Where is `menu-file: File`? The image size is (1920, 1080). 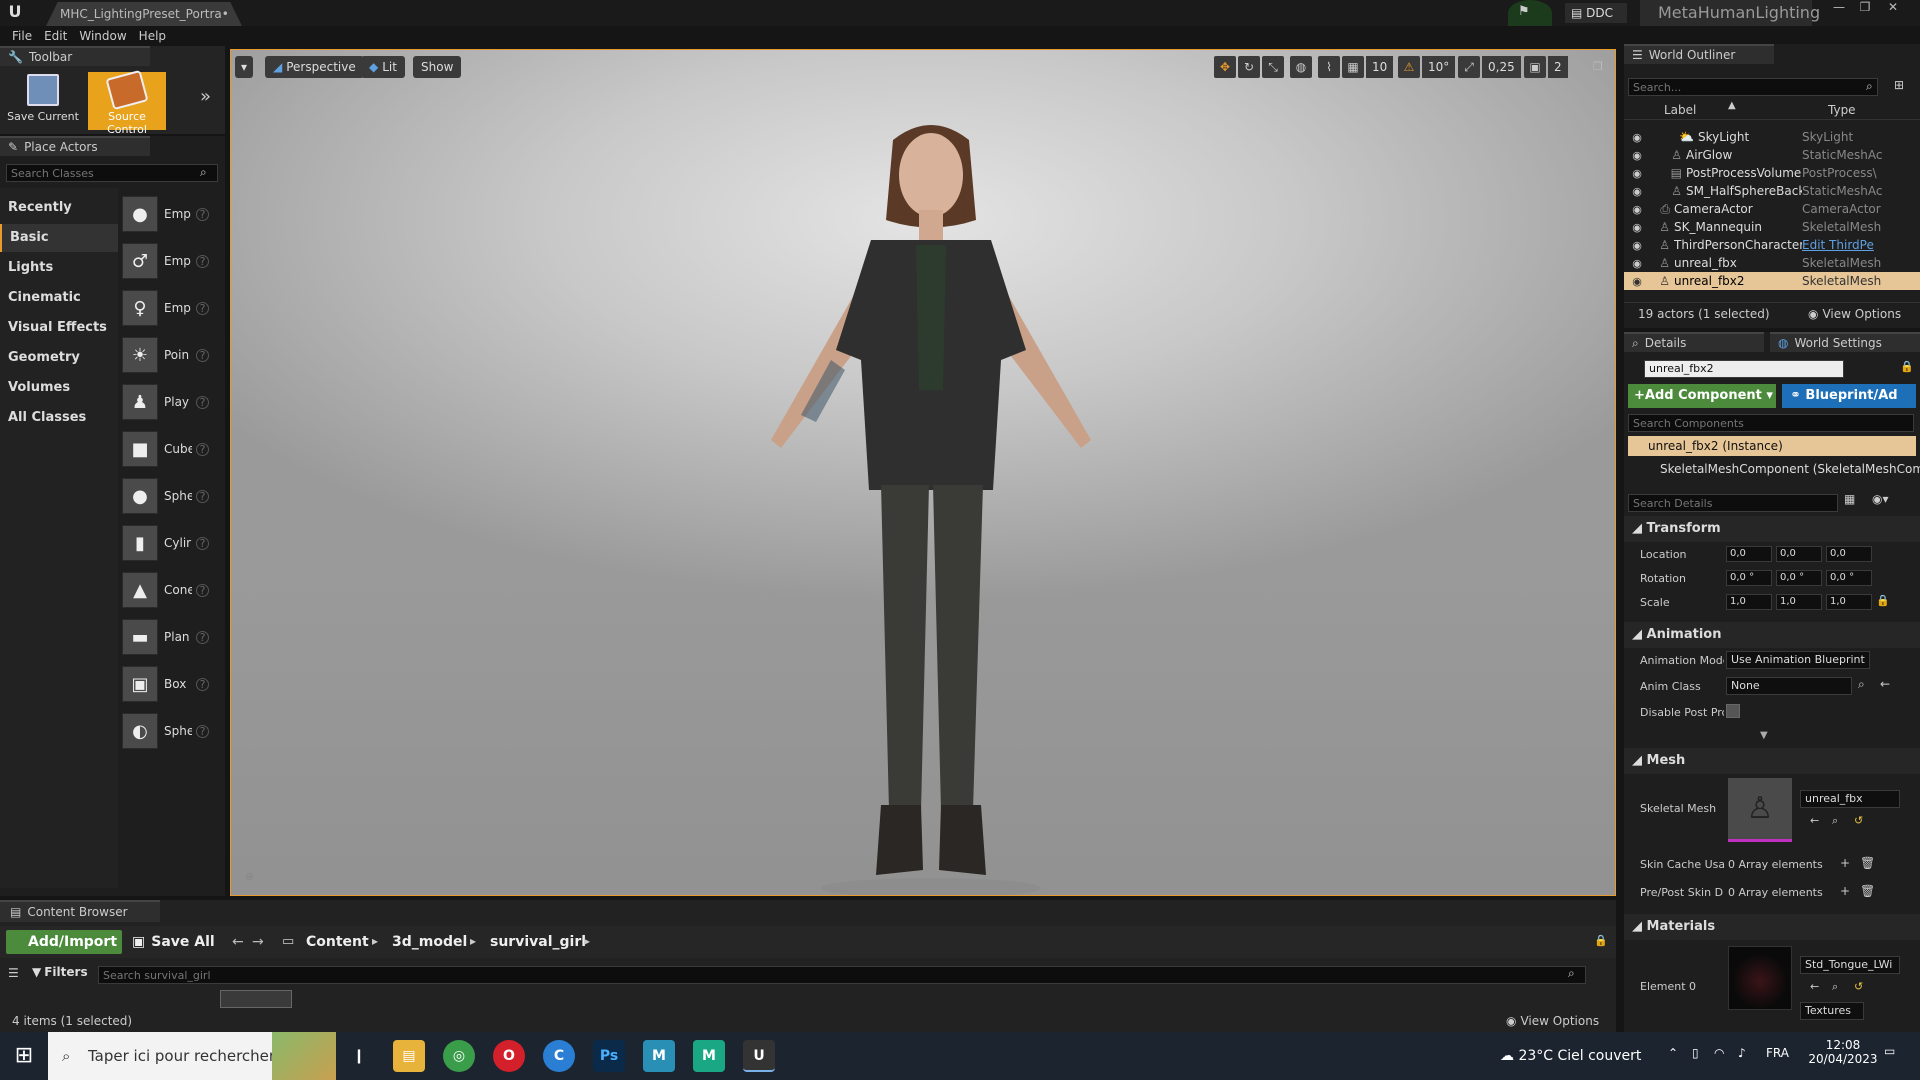 menu-file: File is located at coordinates (22, 36).